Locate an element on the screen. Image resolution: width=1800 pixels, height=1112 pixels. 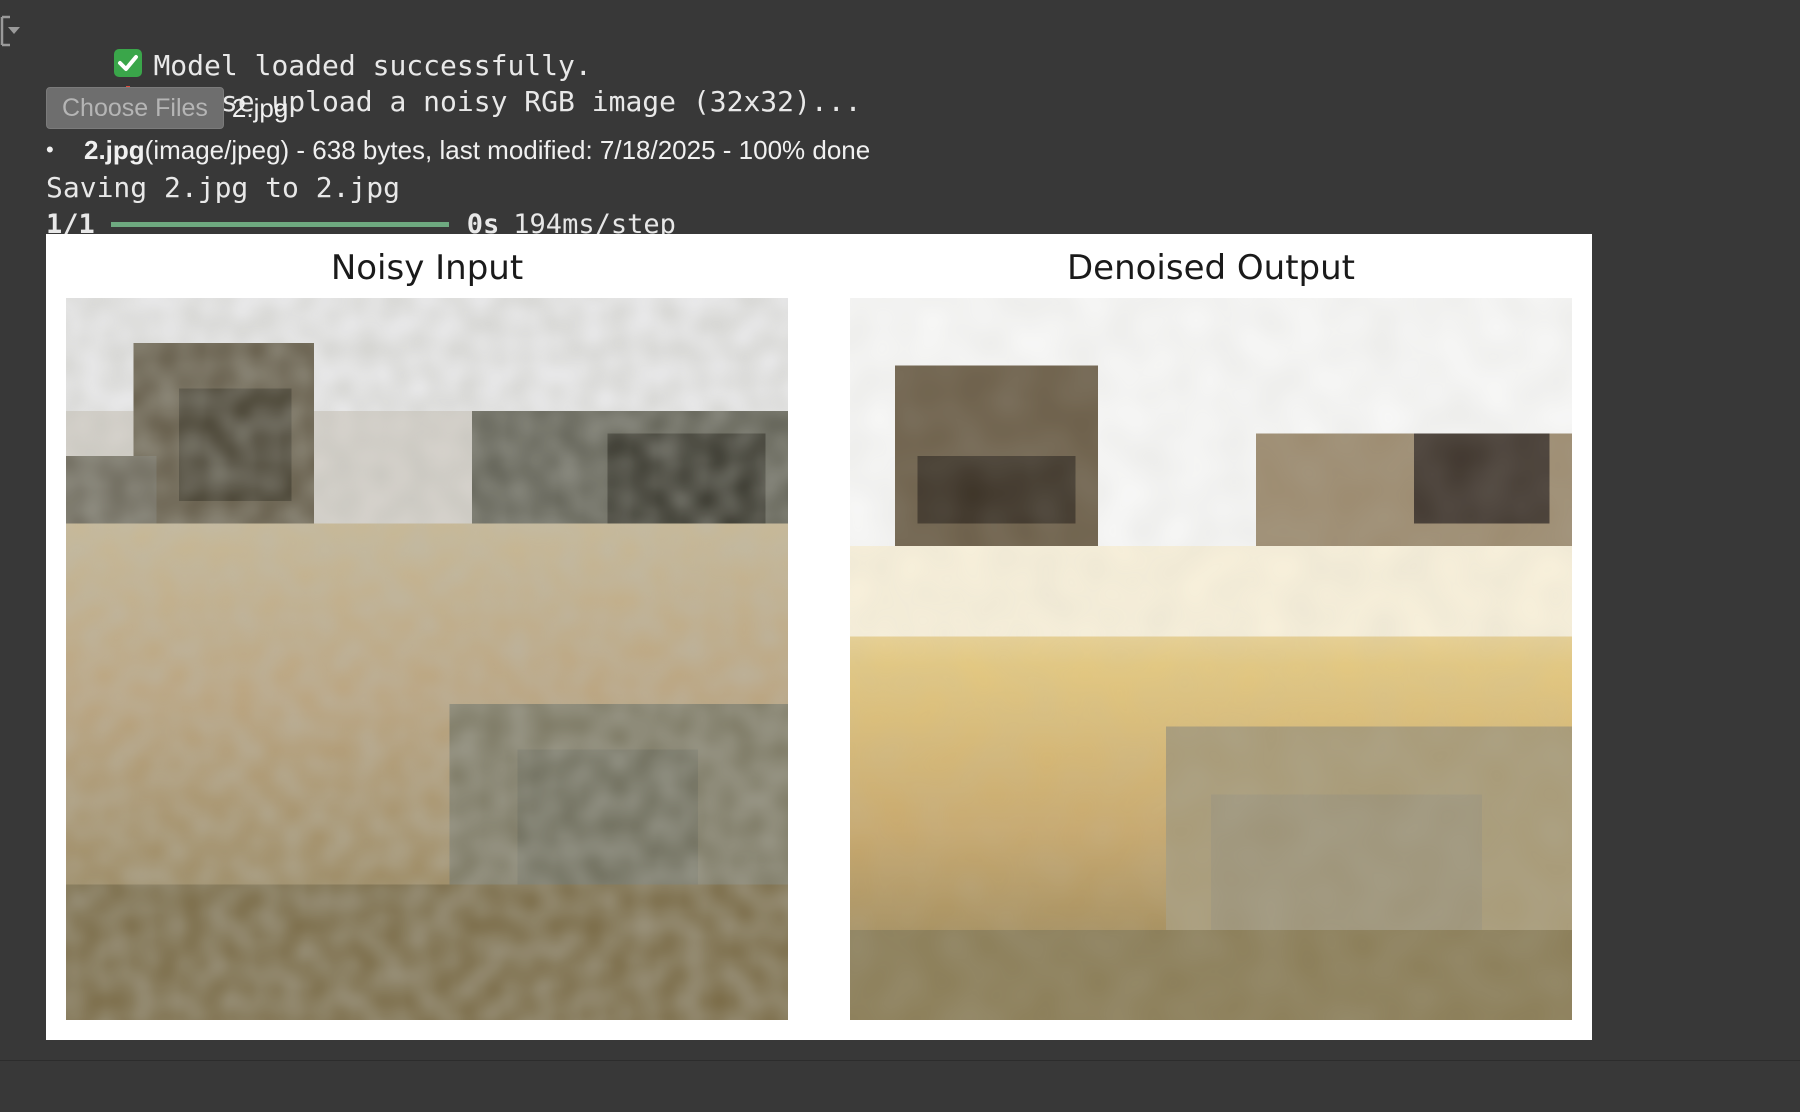
status-line-model-loaded: Model loaded successfully. is located at coordinates (896, 47).